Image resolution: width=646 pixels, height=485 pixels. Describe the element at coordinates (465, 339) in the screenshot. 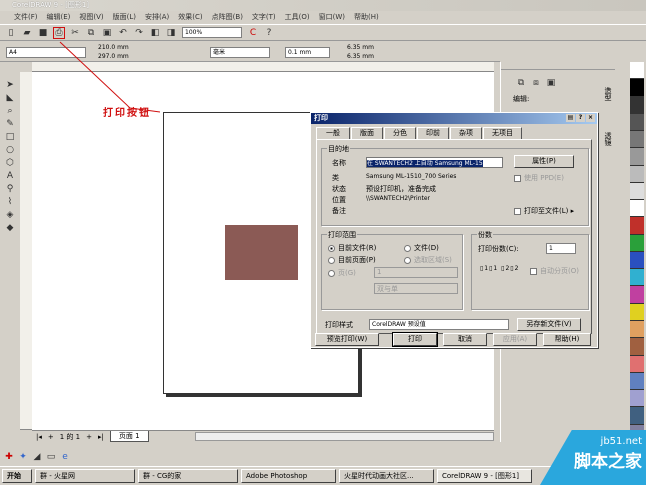

I see `cancel-button: 取消` at that location.